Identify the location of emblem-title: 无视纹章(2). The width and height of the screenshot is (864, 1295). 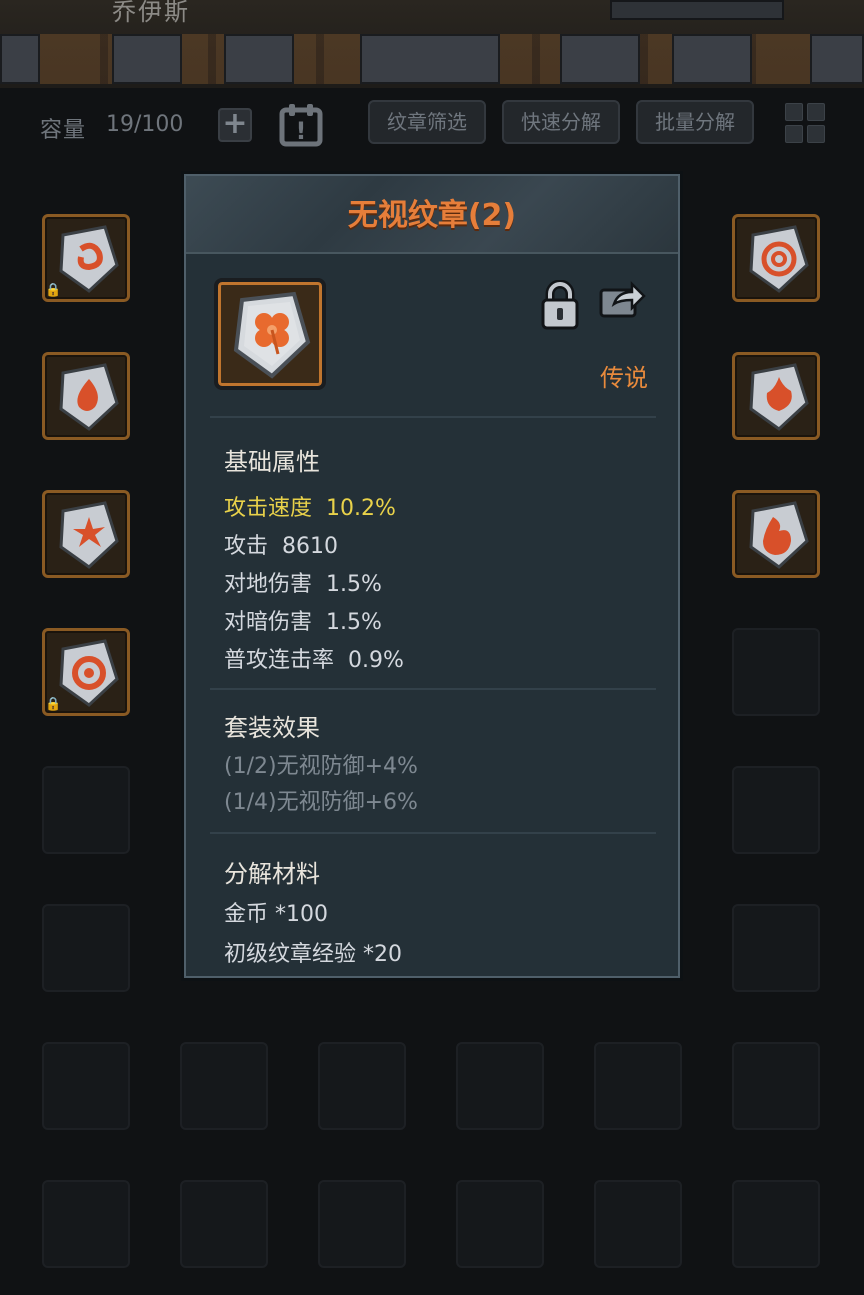
(432, 215).